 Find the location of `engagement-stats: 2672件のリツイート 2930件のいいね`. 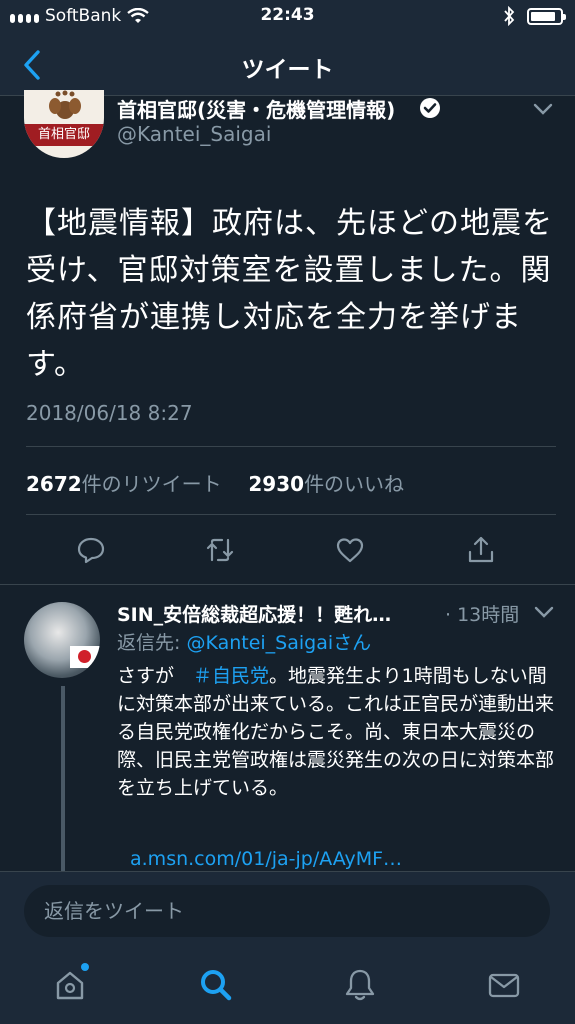

engagement-stats: 2672件のリツイート 2930件のいいね is located at coordinates (215, 482).